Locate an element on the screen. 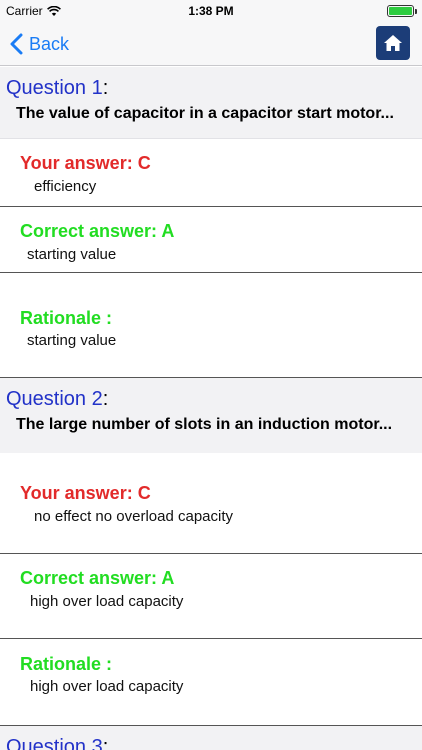 The height and width of the screenshot is (750, 422). question-3-label: Question 3 is located at coordinates (54, 743).